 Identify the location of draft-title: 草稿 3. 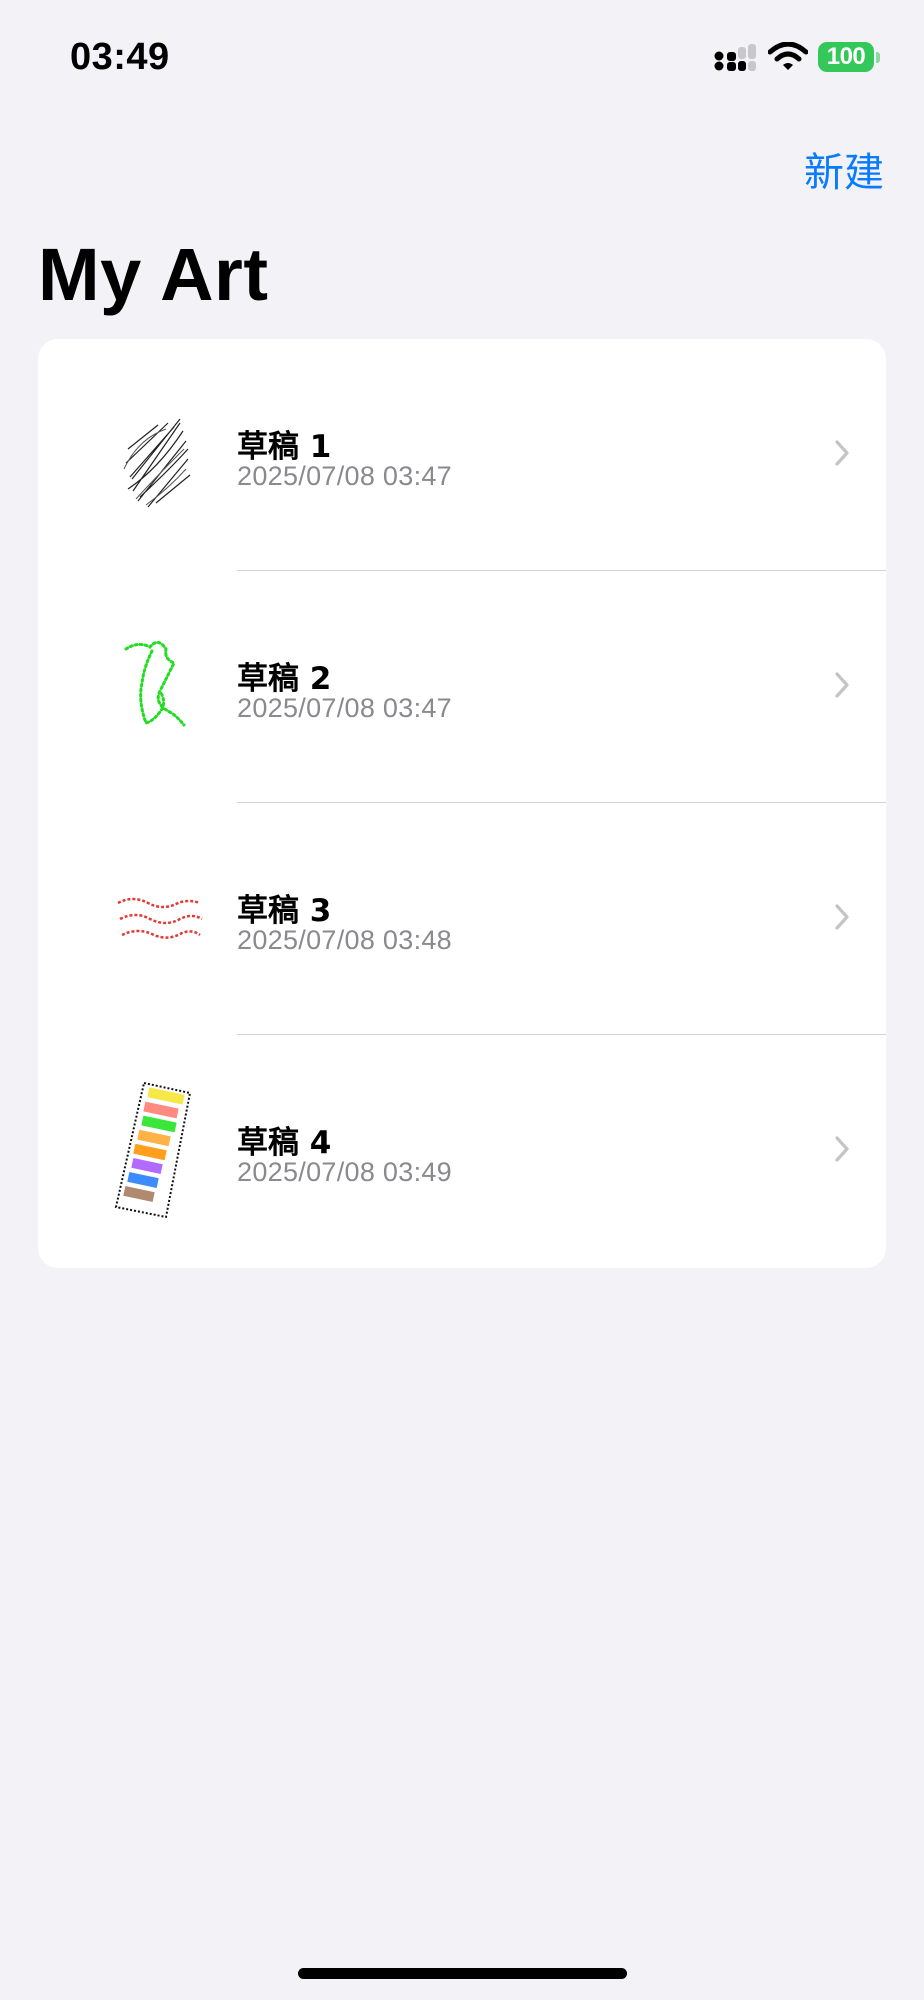
(284, 911).